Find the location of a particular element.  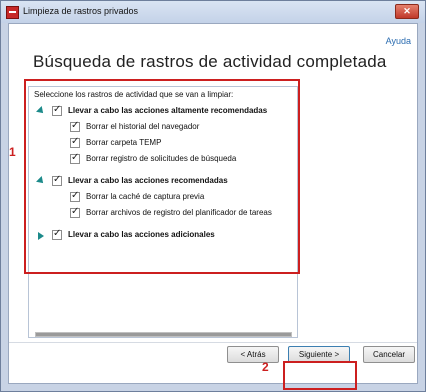

window-title: Limpieza de rastros privados is located at coordinates (81, 11).